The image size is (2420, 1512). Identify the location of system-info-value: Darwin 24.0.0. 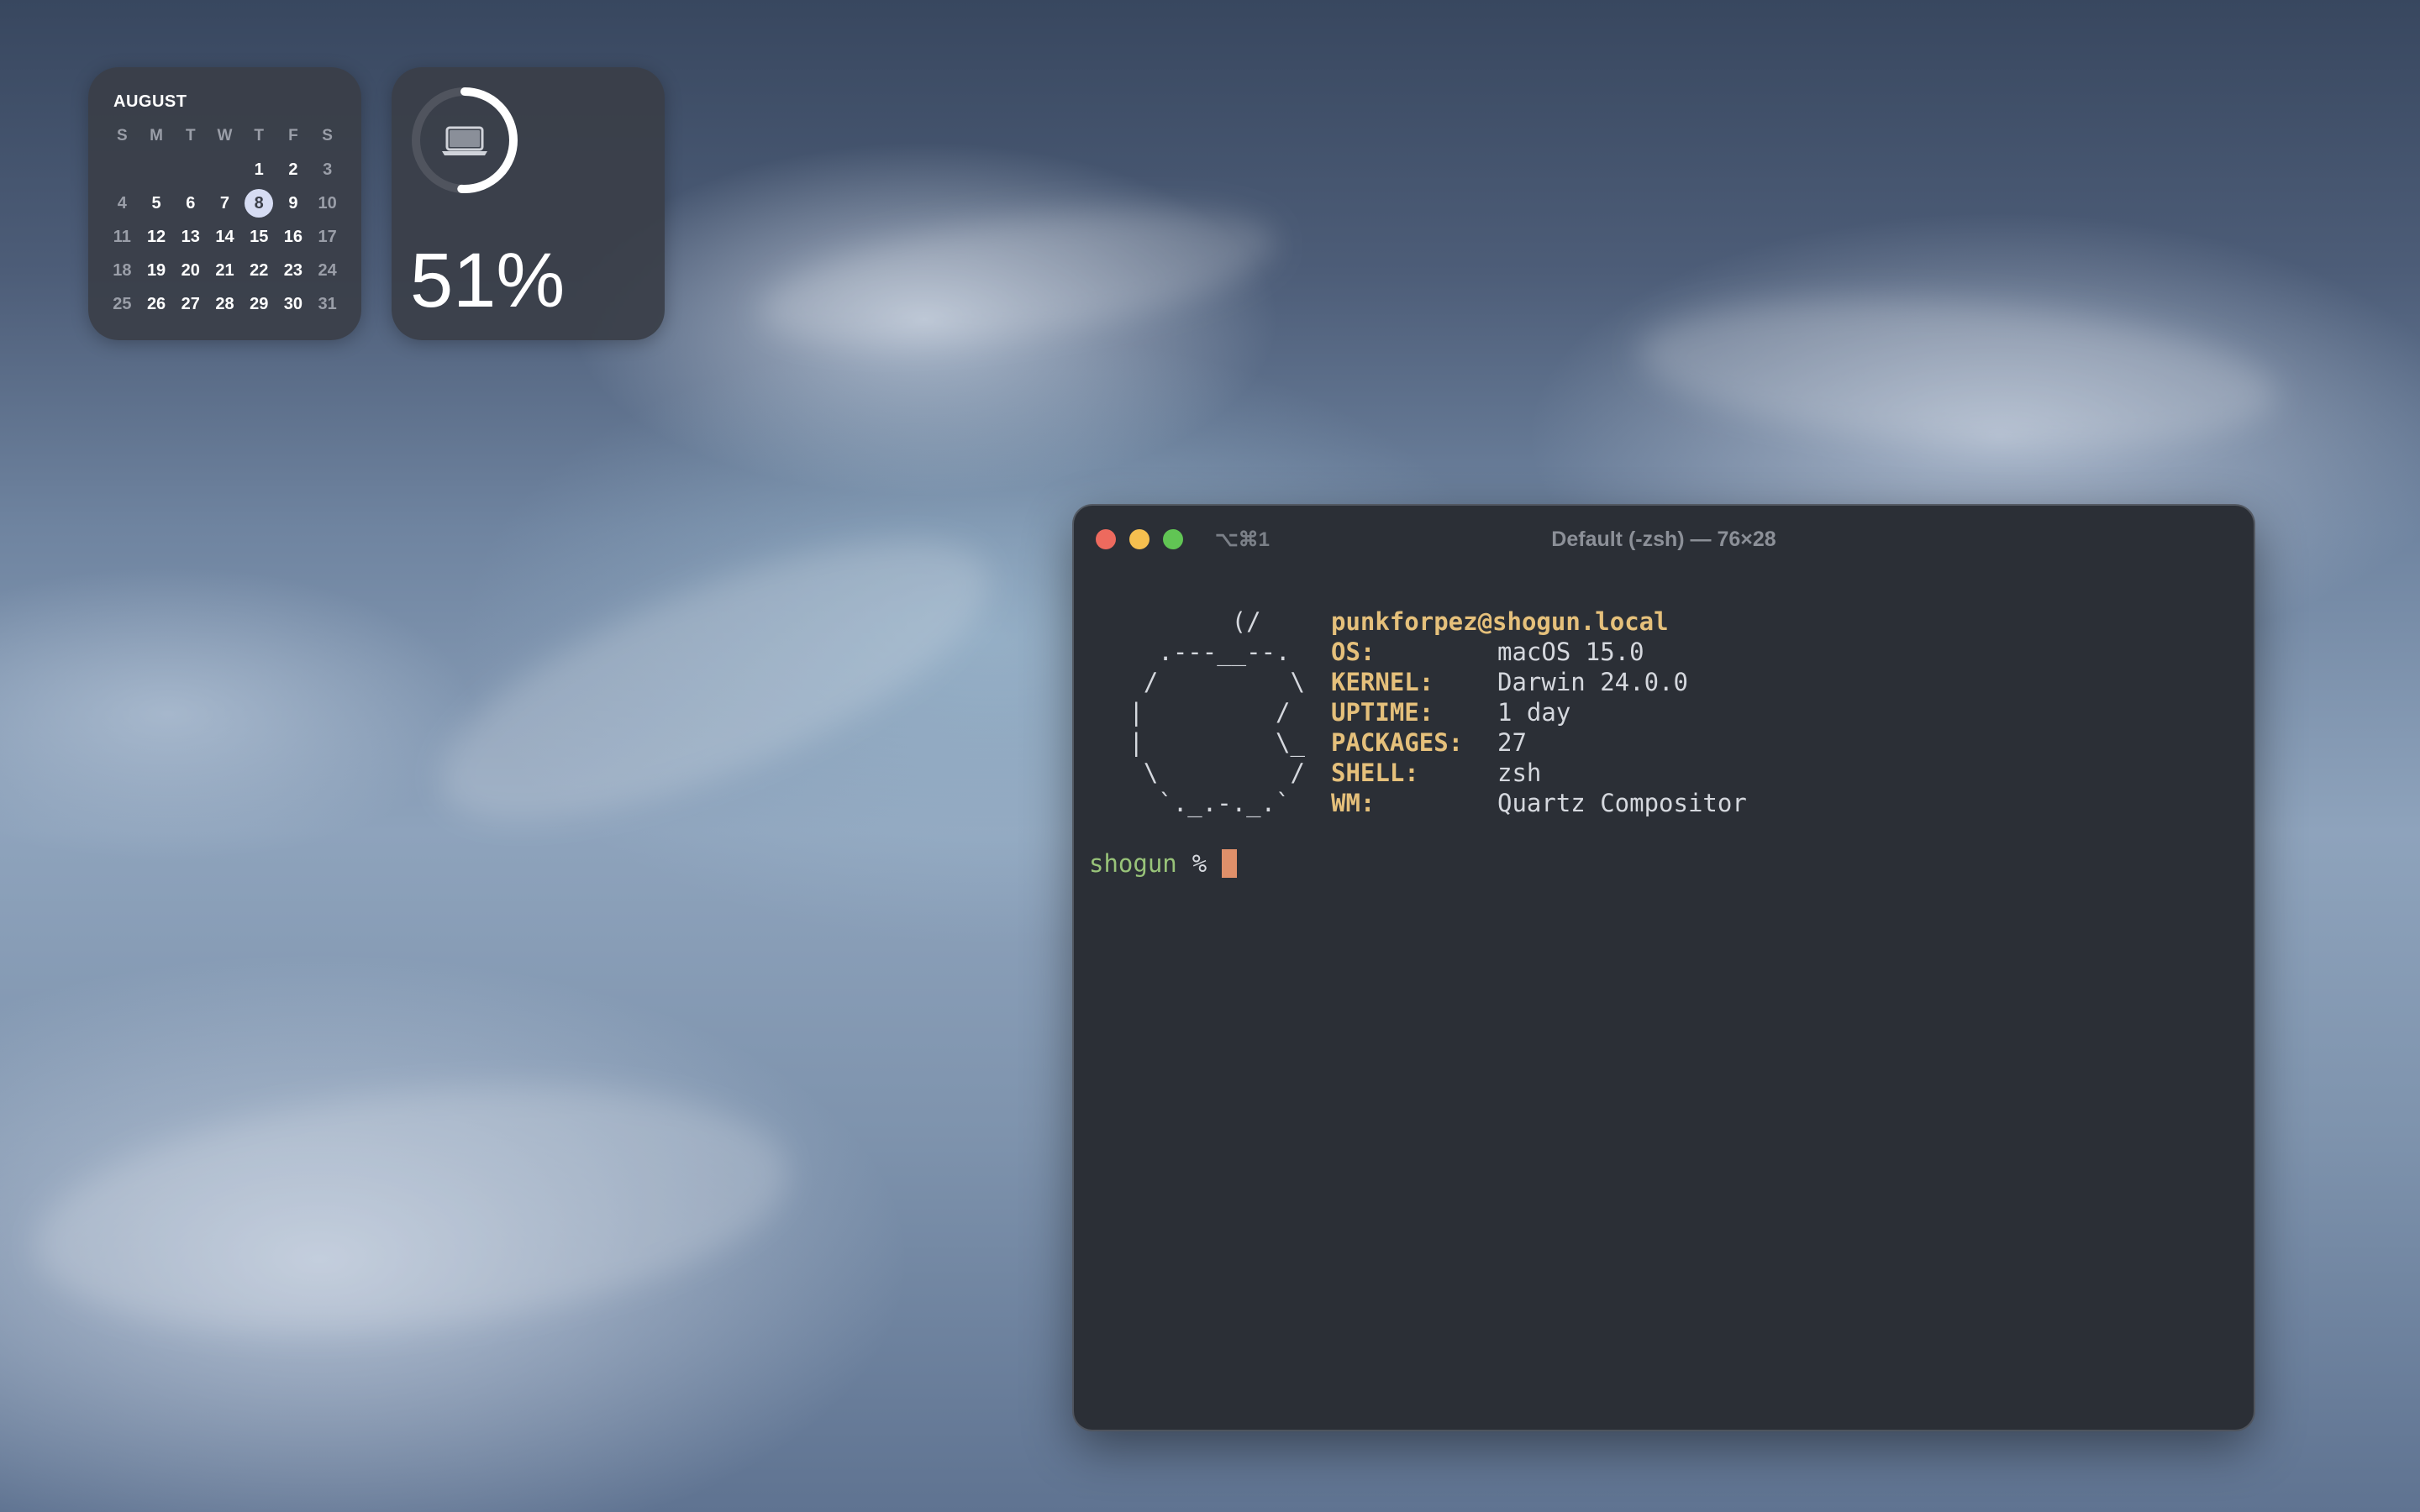
(1592, 682).